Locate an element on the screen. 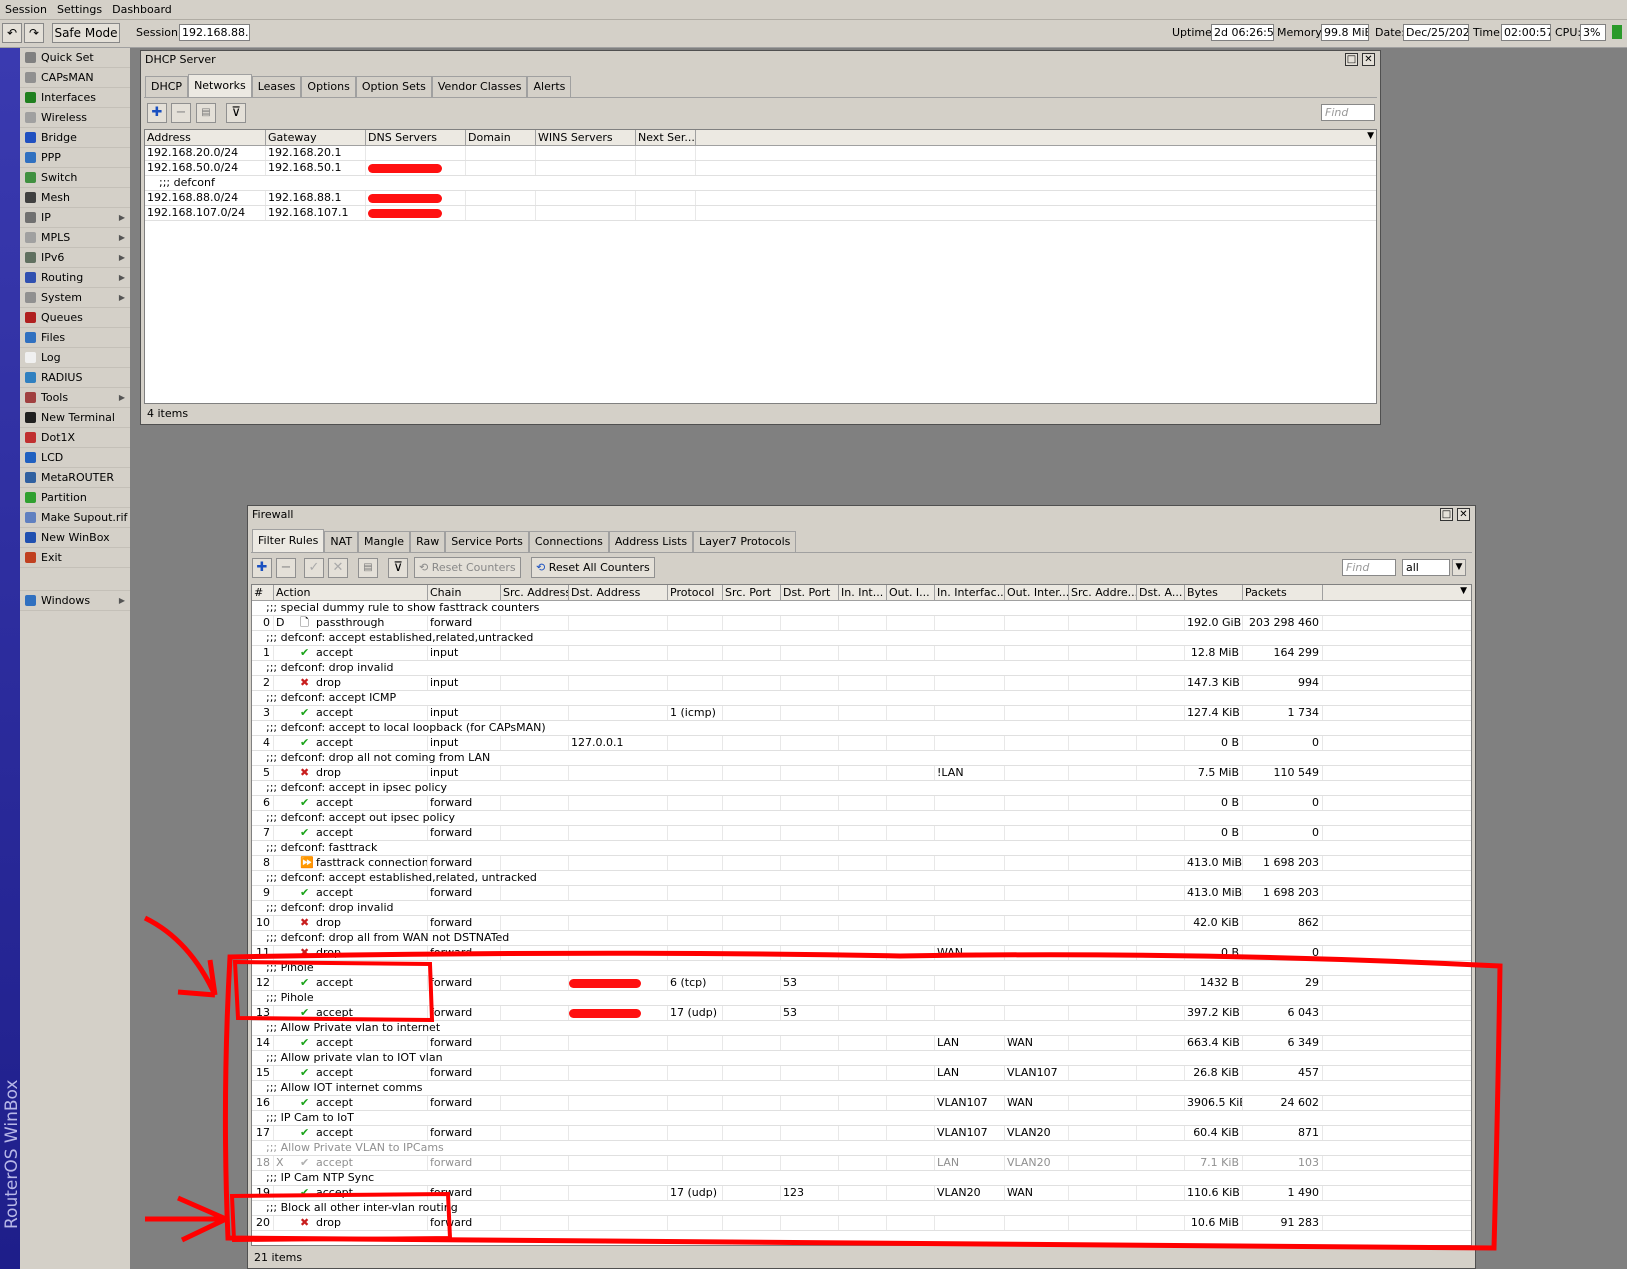 This screenshot has width=1627, height=1269. comment-row: ;;; IP Cam NTP Sync is located at coordinates (861, 1178).